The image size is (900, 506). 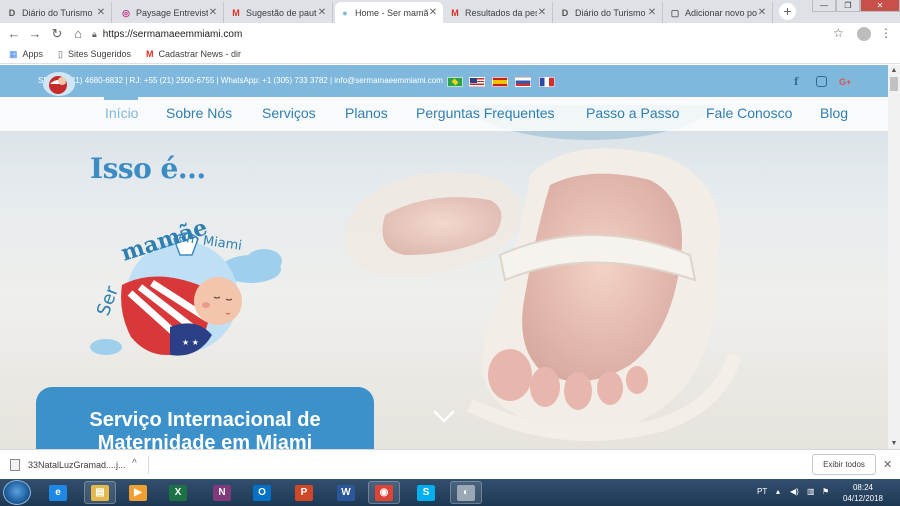 What do you see at coordinates (749, 113) in the screenshot?
I see `nav-item: Fale Conosco` at bounding box center [749, 113].